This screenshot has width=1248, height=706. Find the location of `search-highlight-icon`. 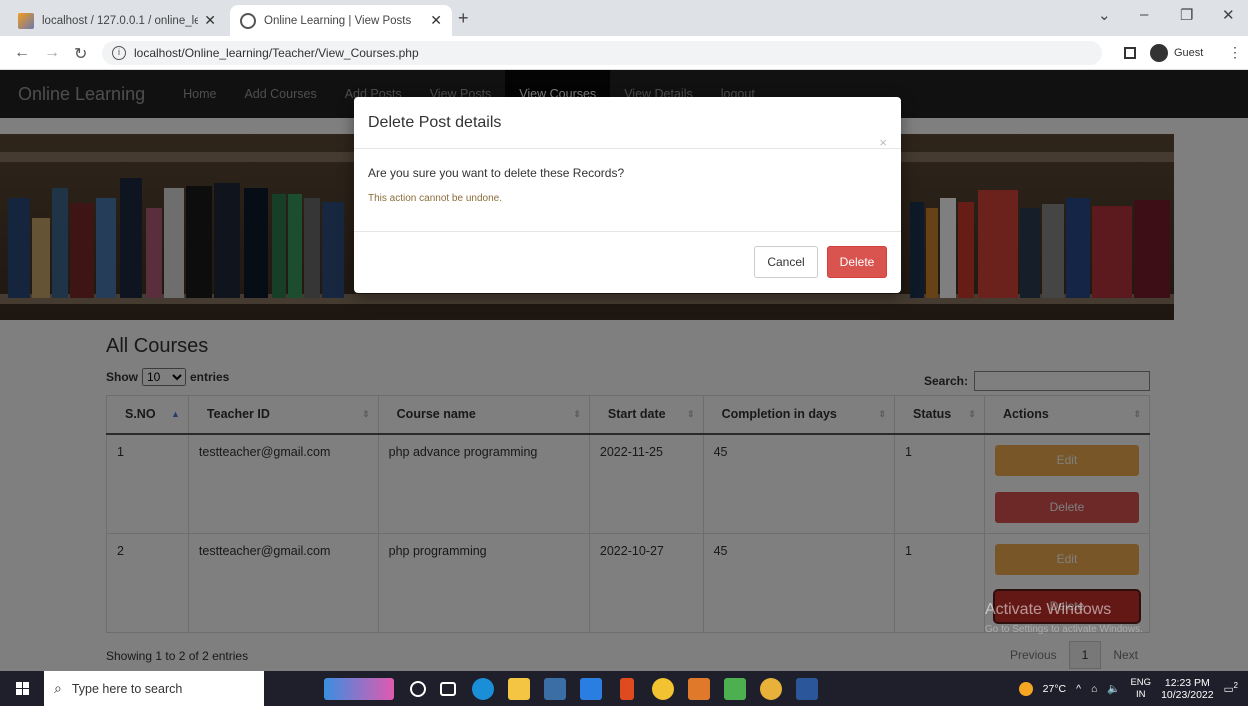

search-highlight-icon is located at coordinates (359, 688).